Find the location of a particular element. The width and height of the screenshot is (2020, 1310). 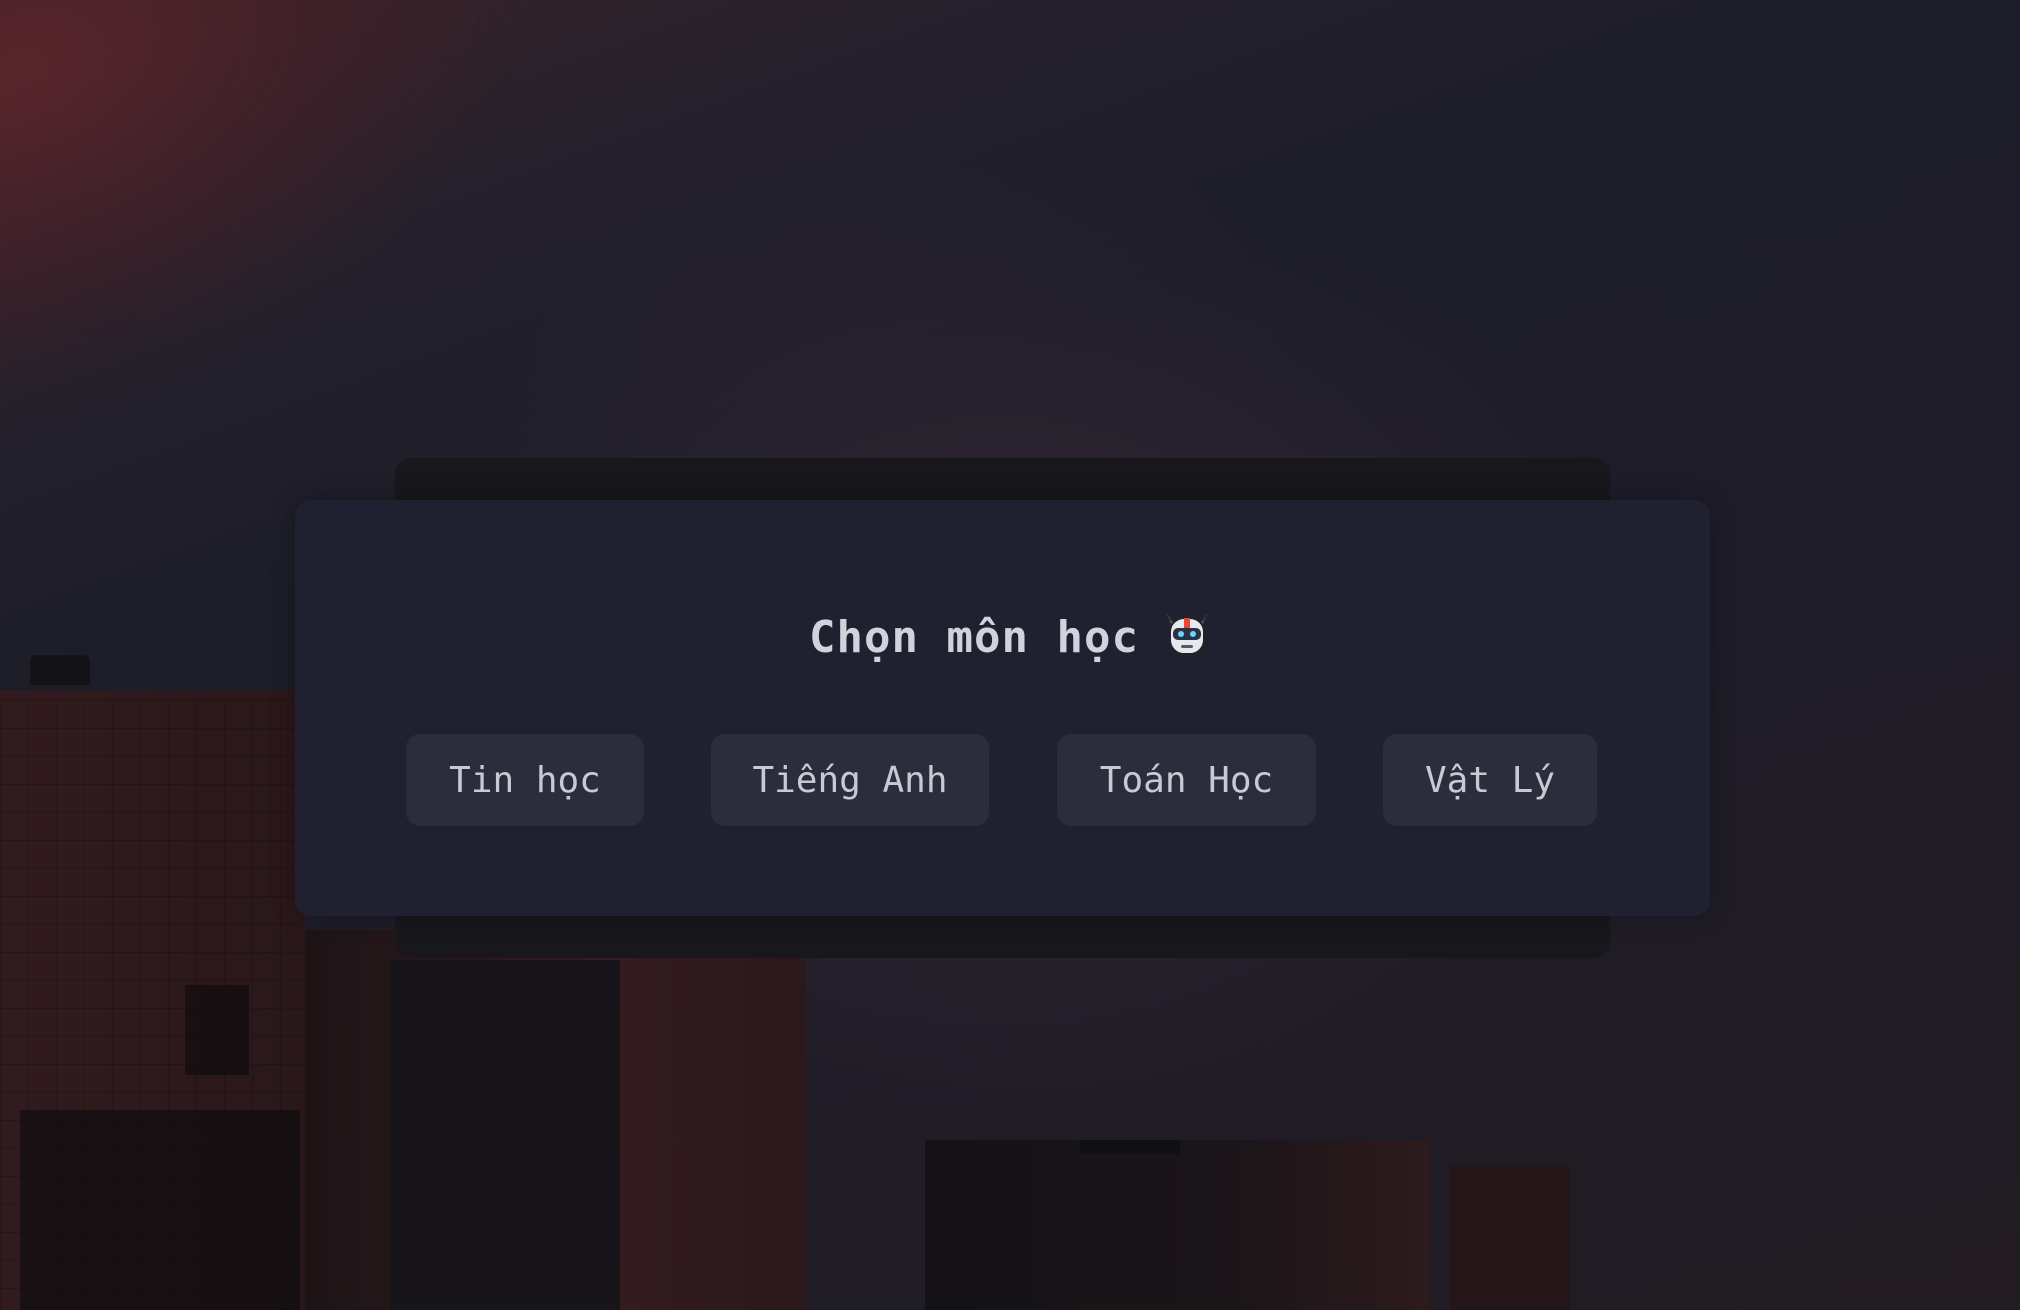

subject-button-toan-hoc: Toán Học is located at coordinates (1186, 780).